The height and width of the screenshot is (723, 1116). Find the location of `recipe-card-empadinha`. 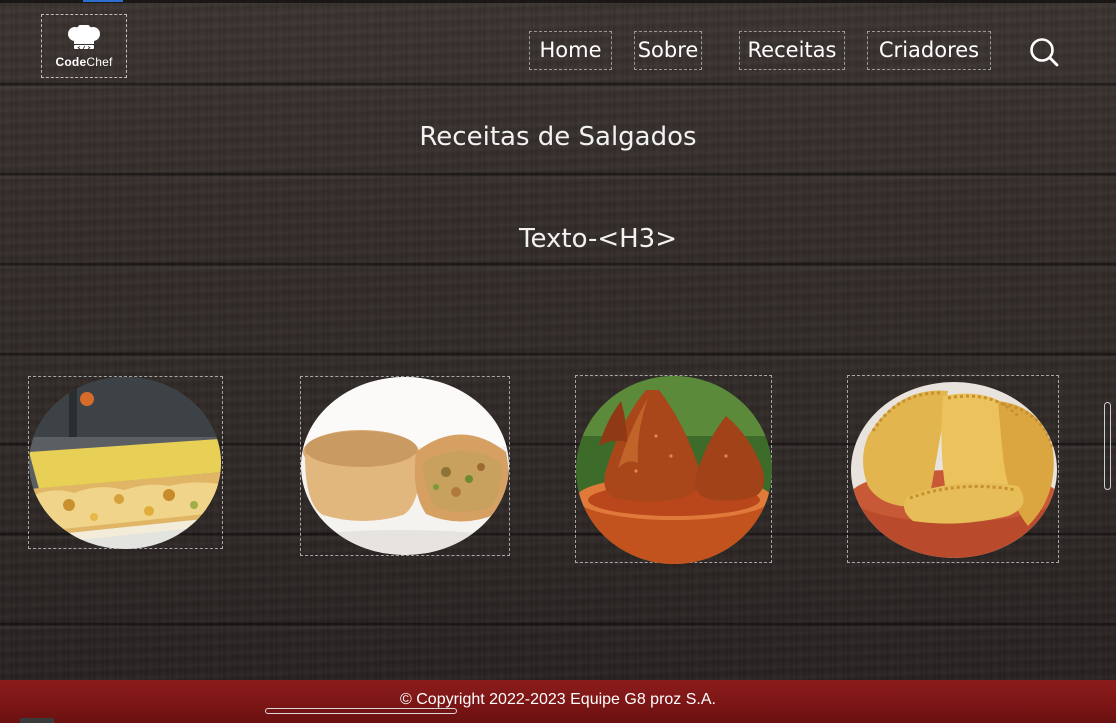

recipe-card-empadinha is located at coordinates (405, 466).